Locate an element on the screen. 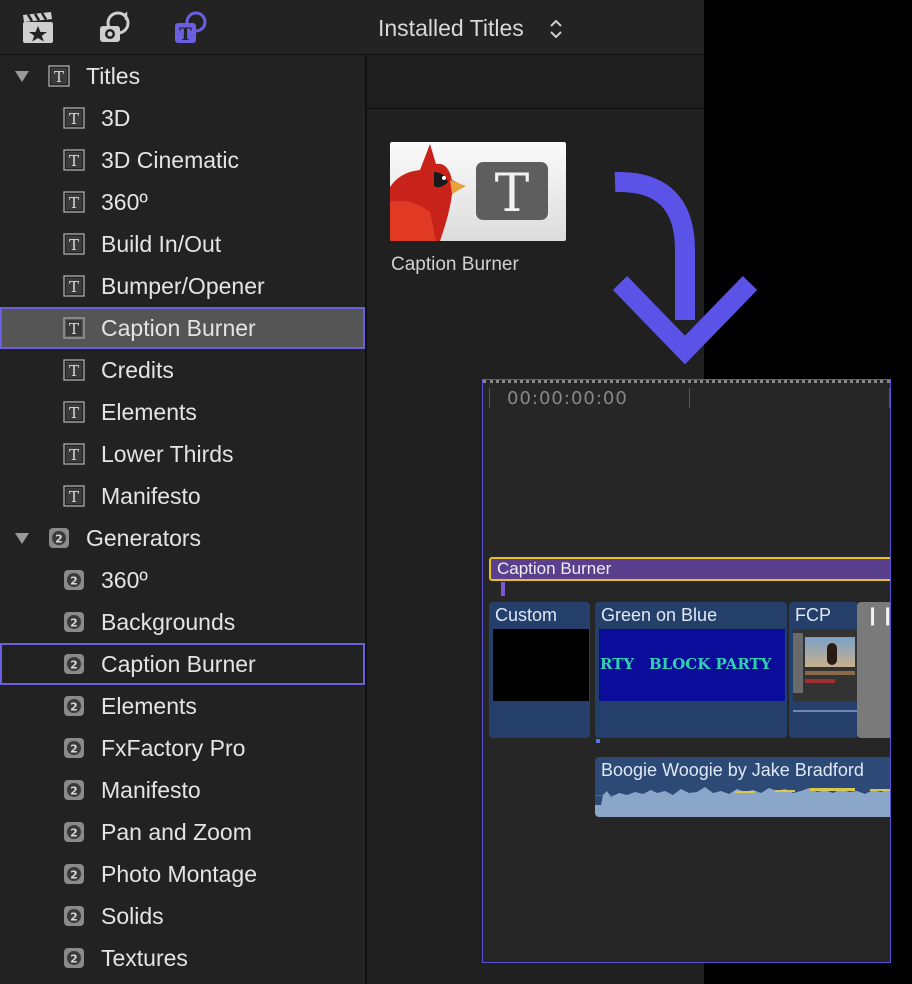  cardinal-bird-icon: T is located at coordinates (469, 192).